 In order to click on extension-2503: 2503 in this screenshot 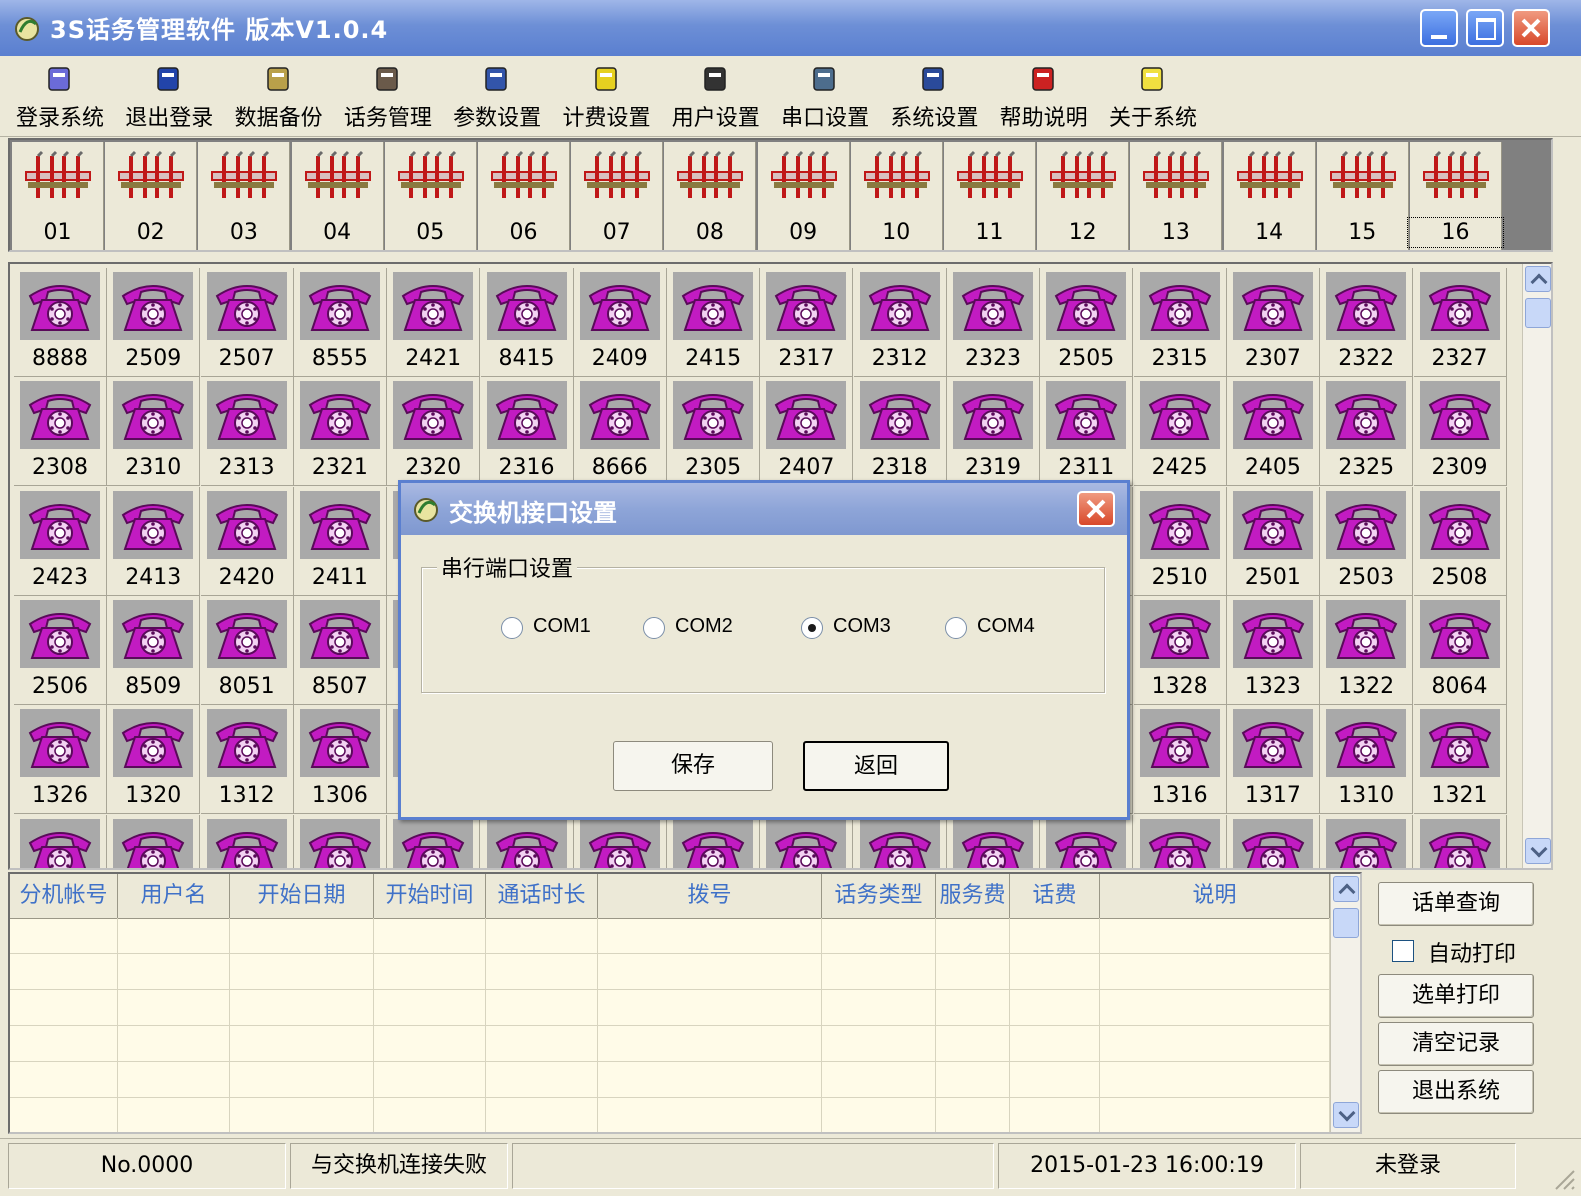, I will do `click(1367, 541)`.